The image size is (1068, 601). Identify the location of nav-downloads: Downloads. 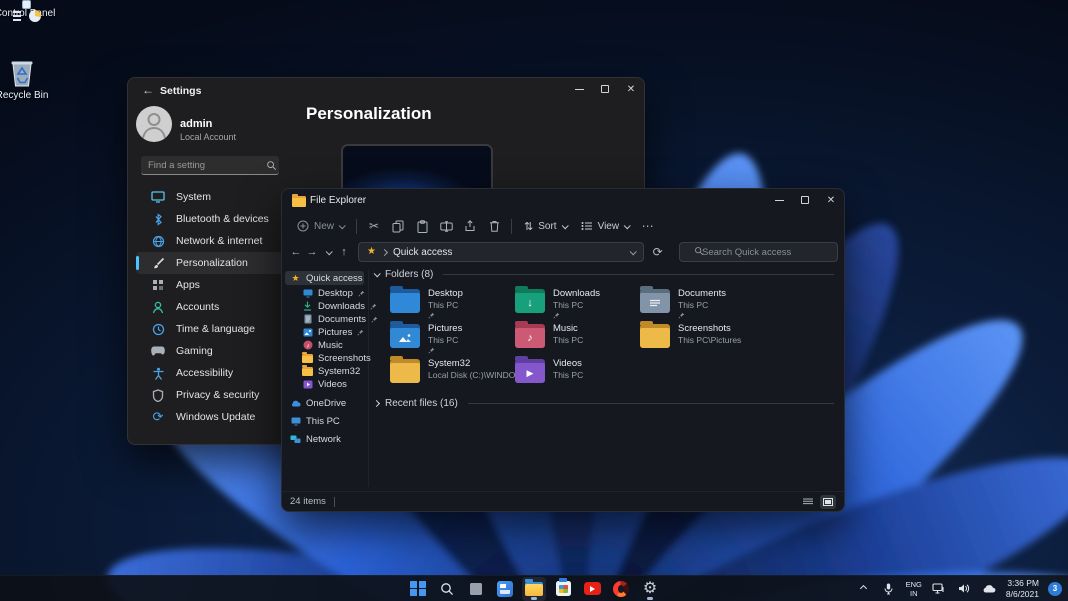
(331, 306).